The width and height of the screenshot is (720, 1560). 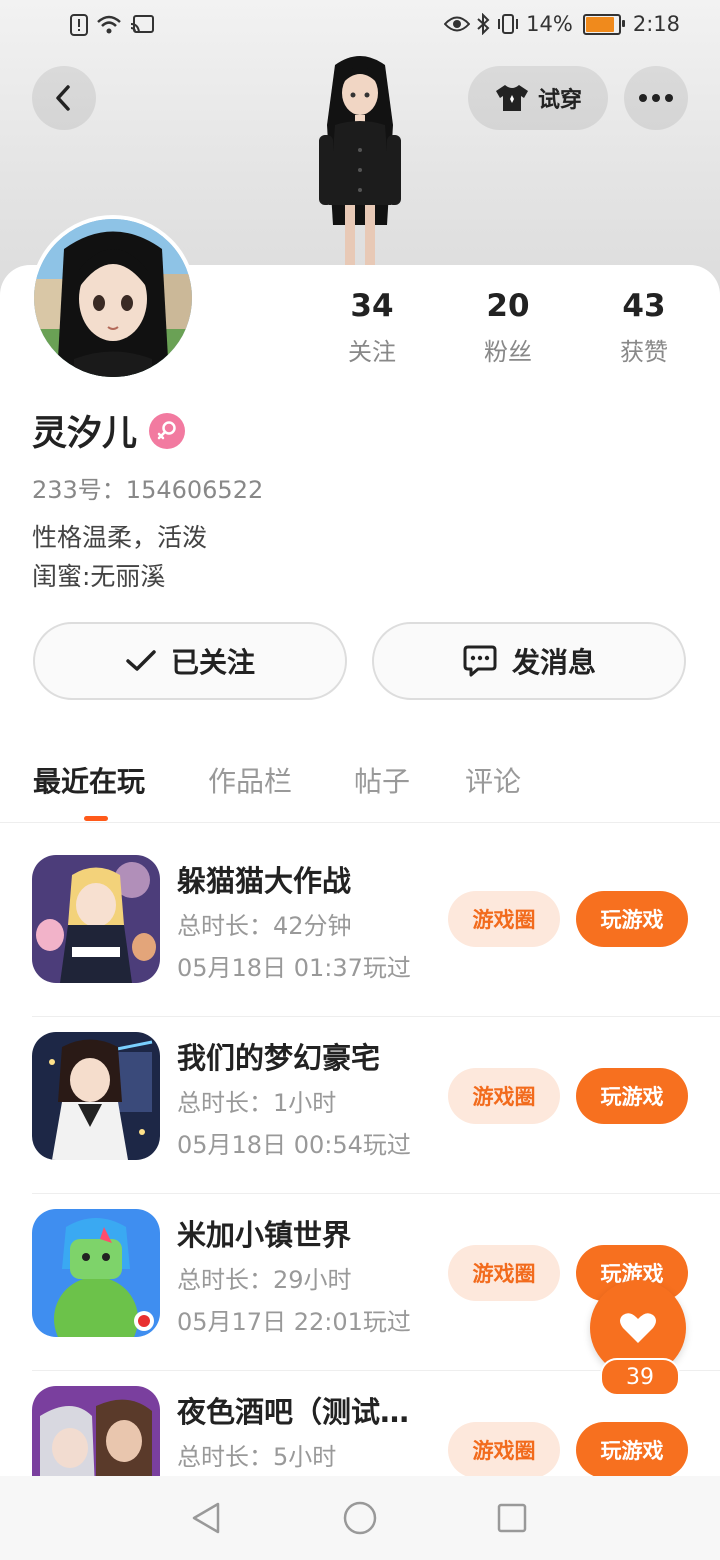 What do you see at coordinates (96, 1096) in the screenshot?
I see `game-icon-dream-mansion` at bounding box center [96, 1096].